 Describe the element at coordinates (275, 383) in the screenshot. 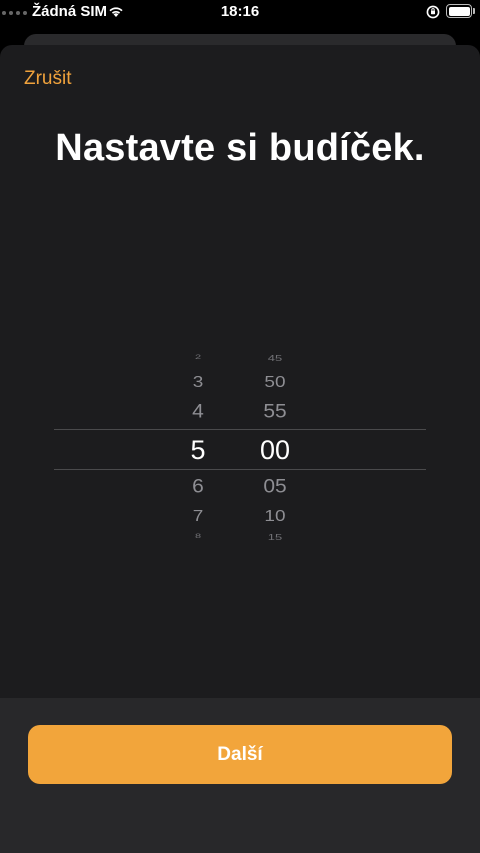

I see `minute-option: 50` at that location.